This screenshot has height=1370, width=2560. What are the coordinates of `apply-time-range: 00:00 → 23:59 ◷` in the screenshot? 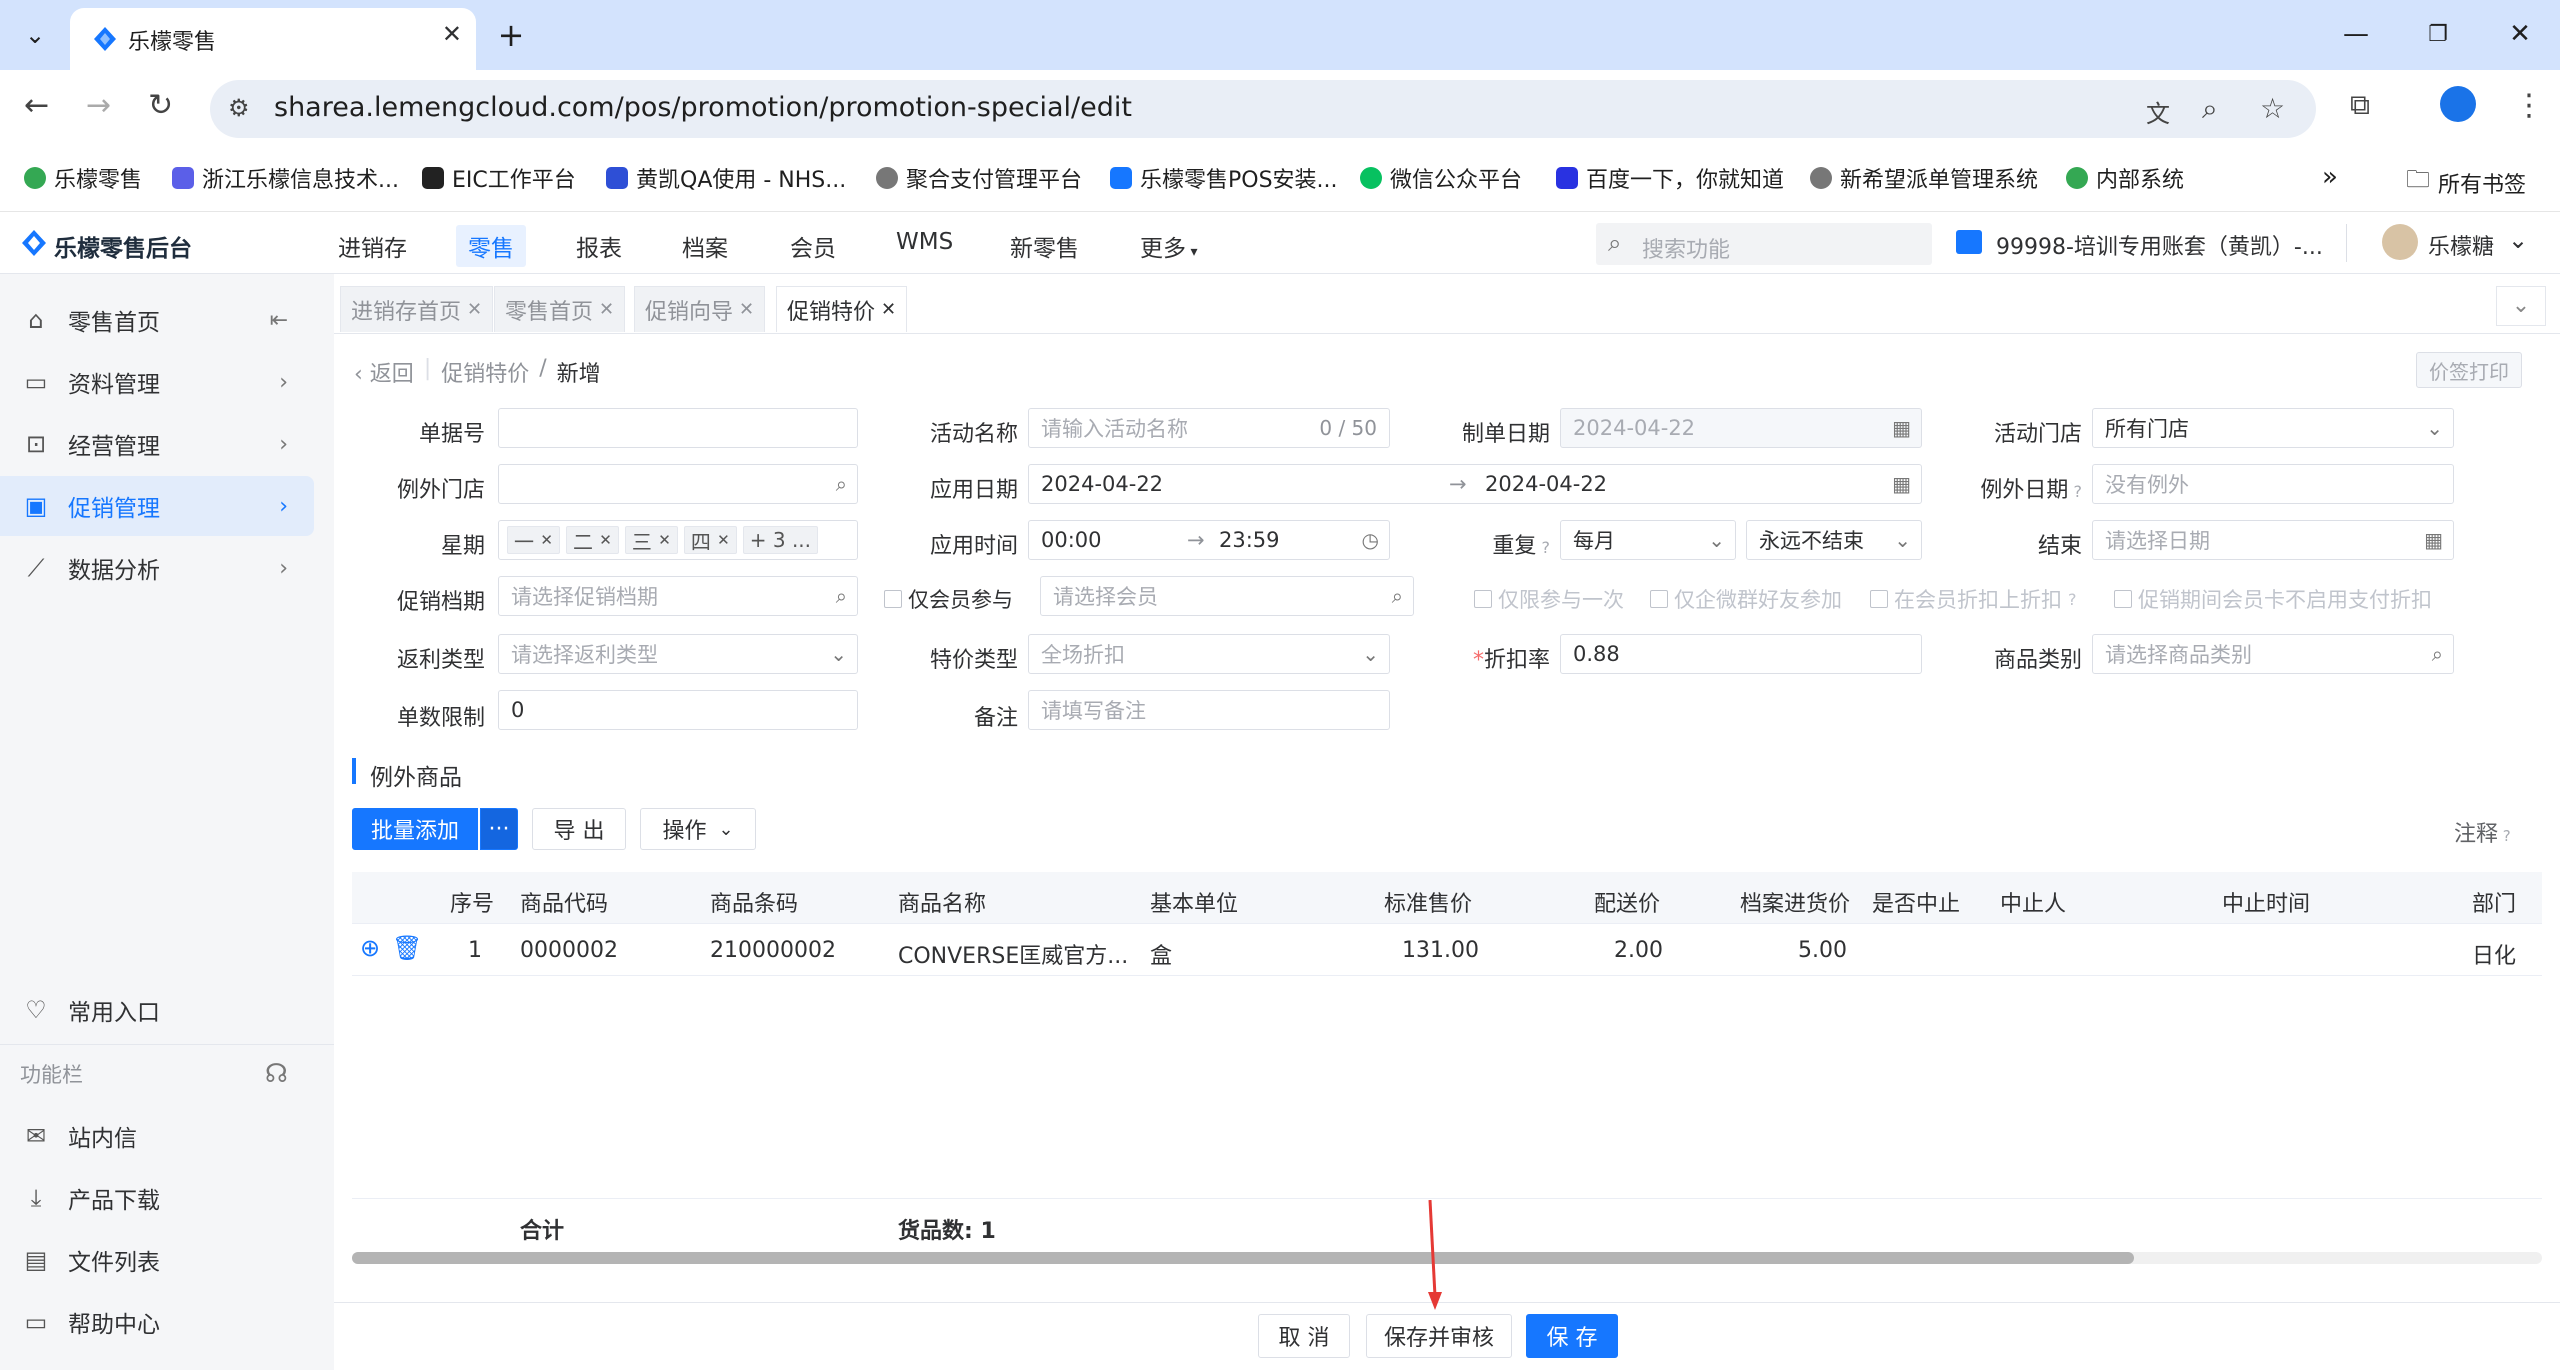 It's located at (1209, 540).